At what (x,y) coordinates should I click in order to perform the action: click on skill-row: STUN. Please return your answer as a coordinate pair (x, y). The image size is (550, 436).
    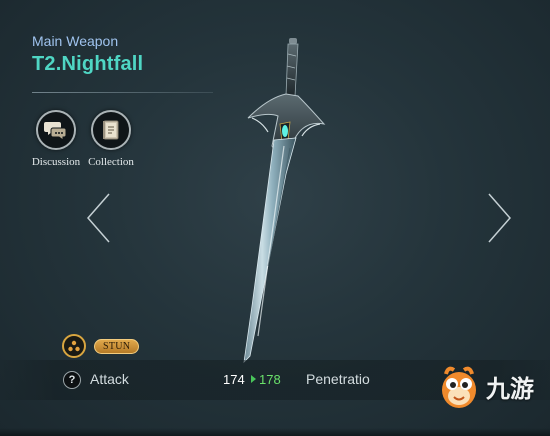
    Looking at the image, I should click on (101, 346).